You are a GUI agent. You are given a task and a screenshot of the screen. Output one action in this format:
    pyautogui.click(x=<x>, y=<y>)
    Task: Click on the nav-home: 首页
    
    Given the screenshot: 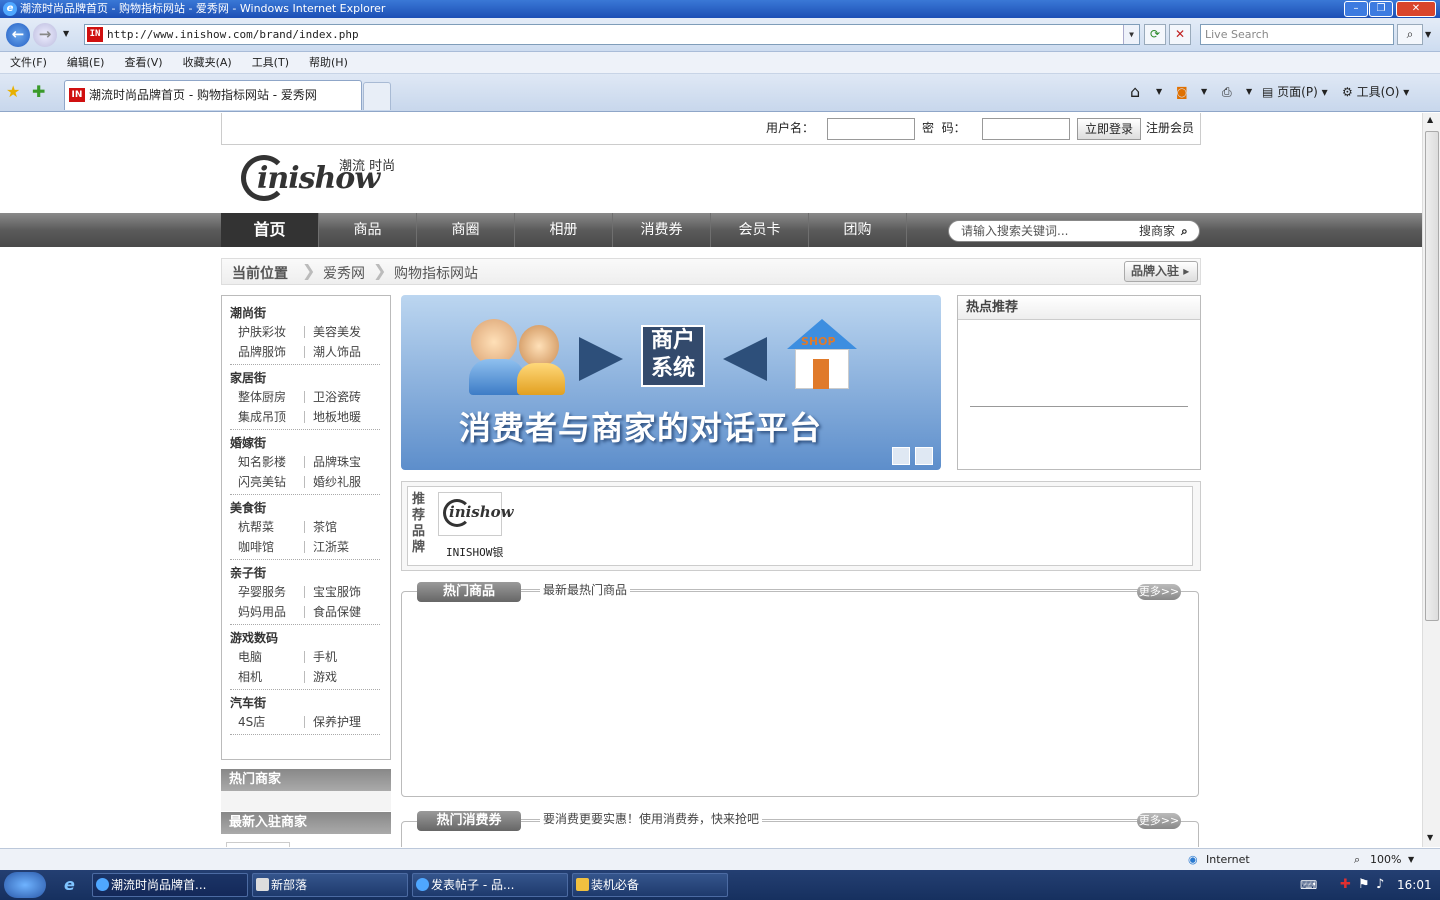 What is the action you would take?
    pyautogui.click(x=270, y=230)
    